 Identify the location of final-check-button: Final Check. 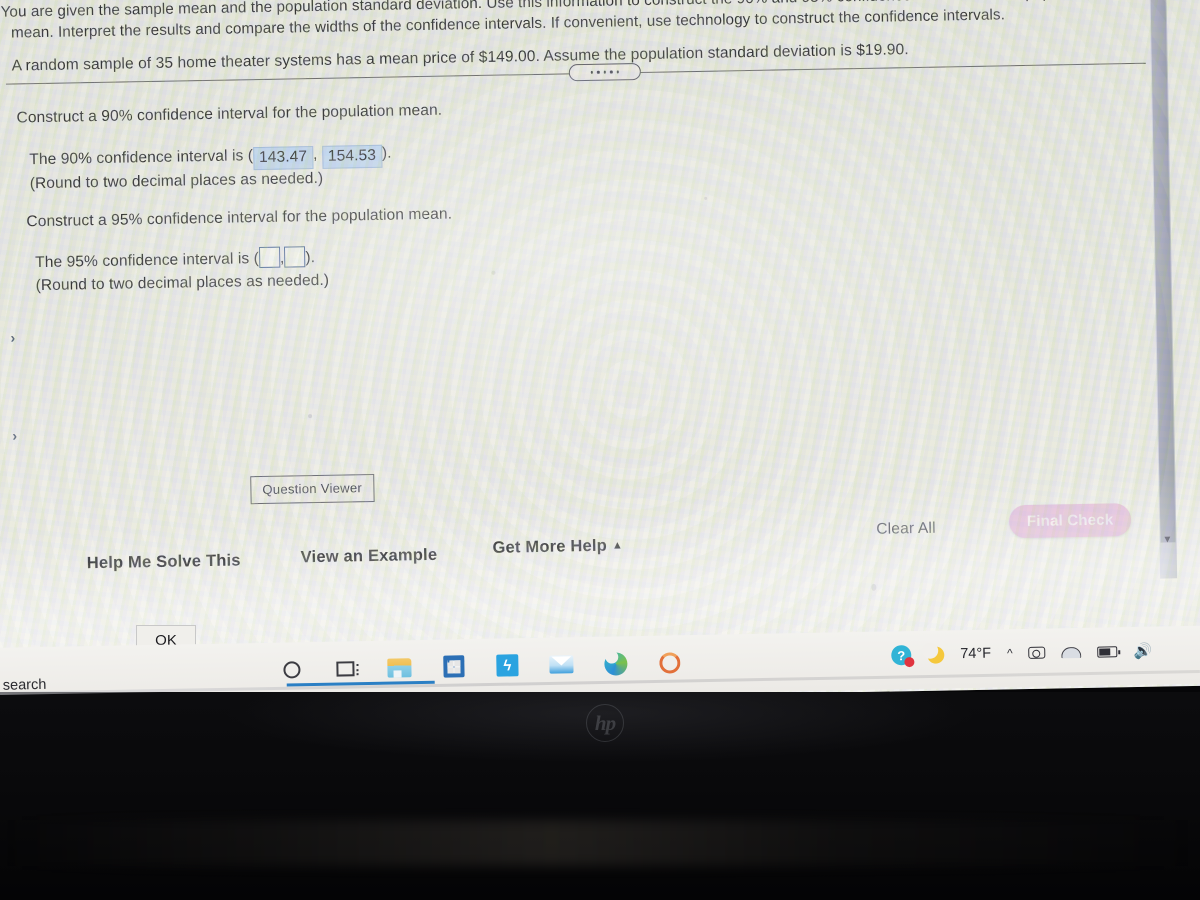
(1070, 521).